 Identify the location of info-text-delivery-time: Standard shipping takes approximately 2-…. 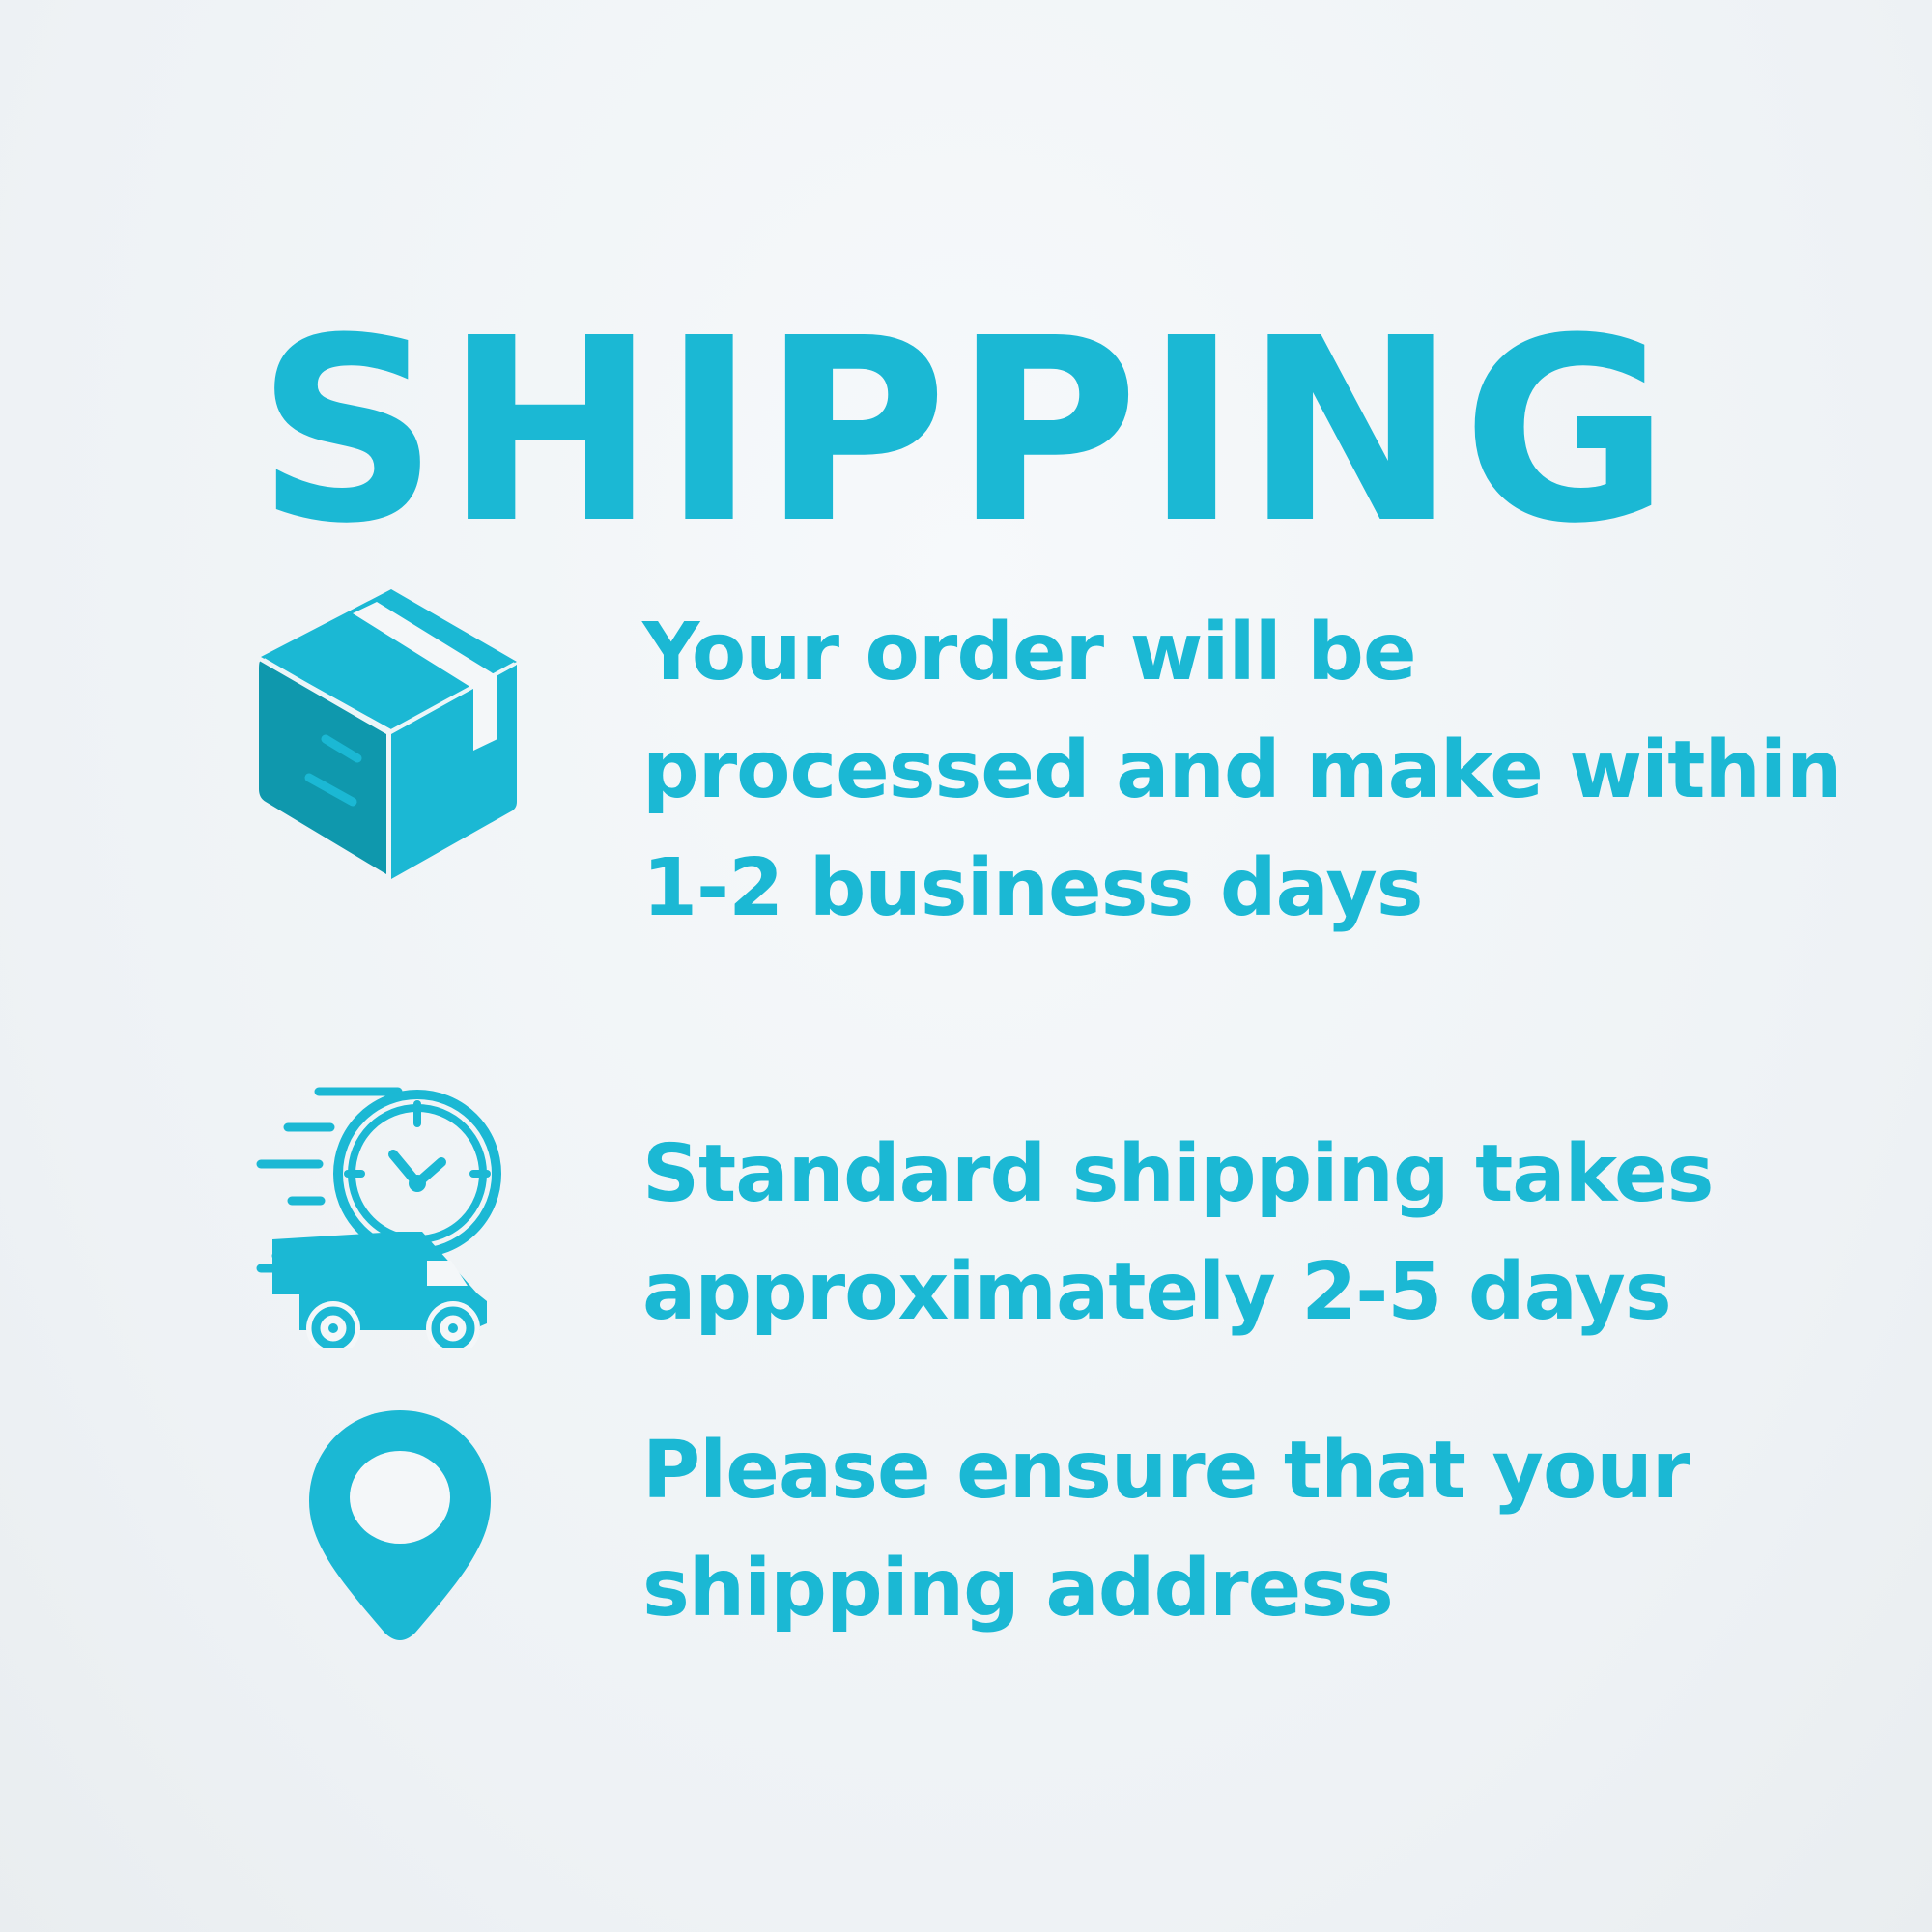
(1178, 1233).